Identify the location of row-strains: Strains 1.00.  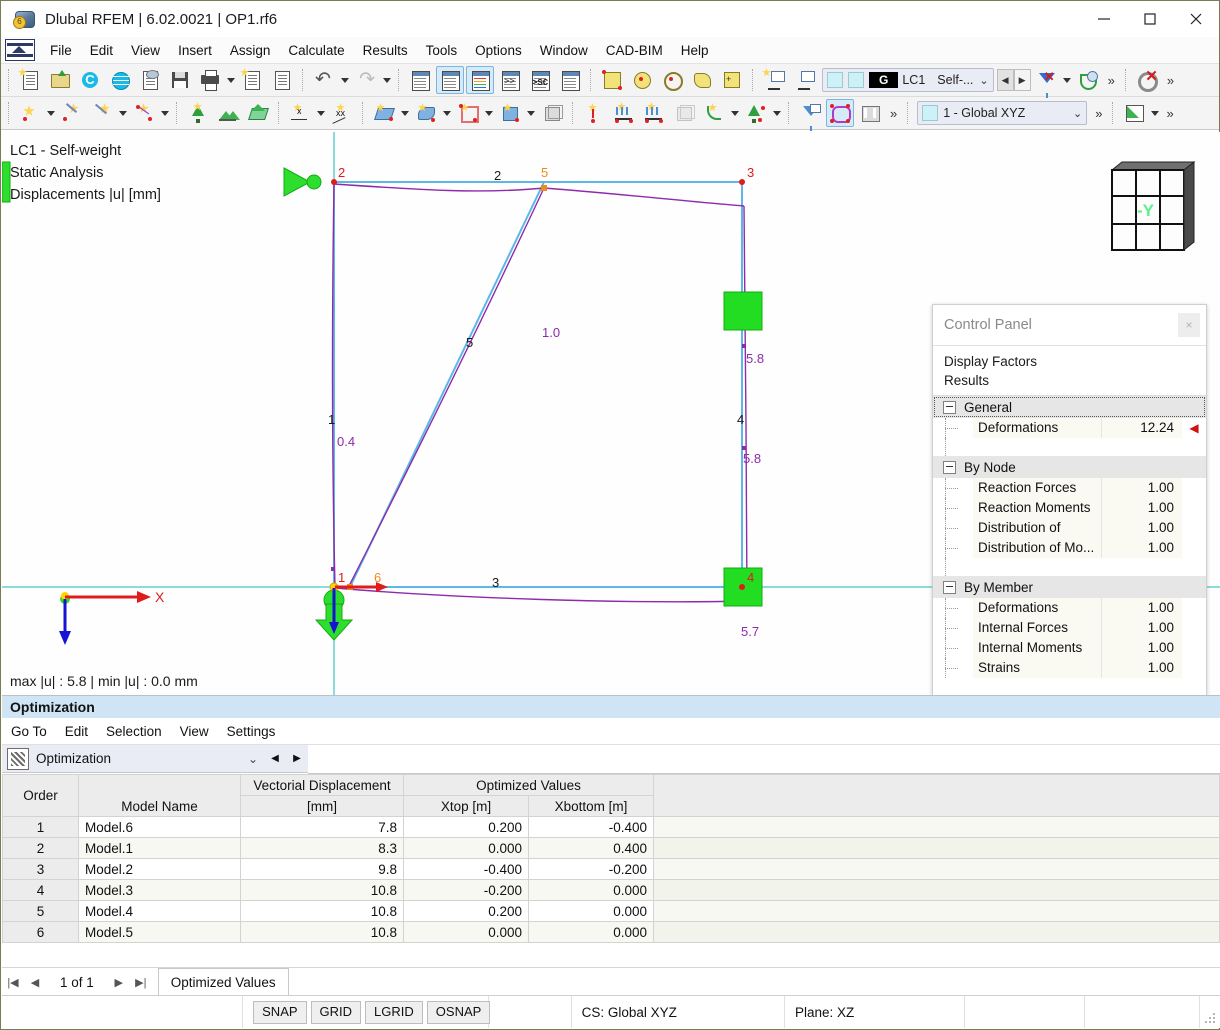
(1069, 668).